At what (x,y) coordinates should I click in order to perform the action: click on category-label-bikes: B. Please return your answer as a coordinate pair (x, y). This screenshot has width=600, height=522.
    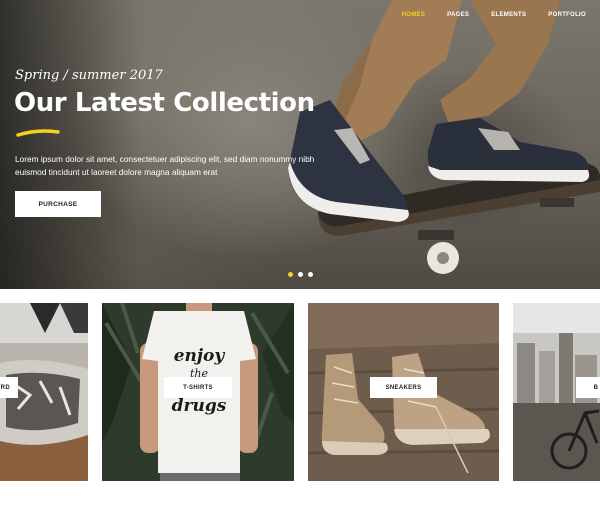
    Looking at the image, I should click on (588, 387).